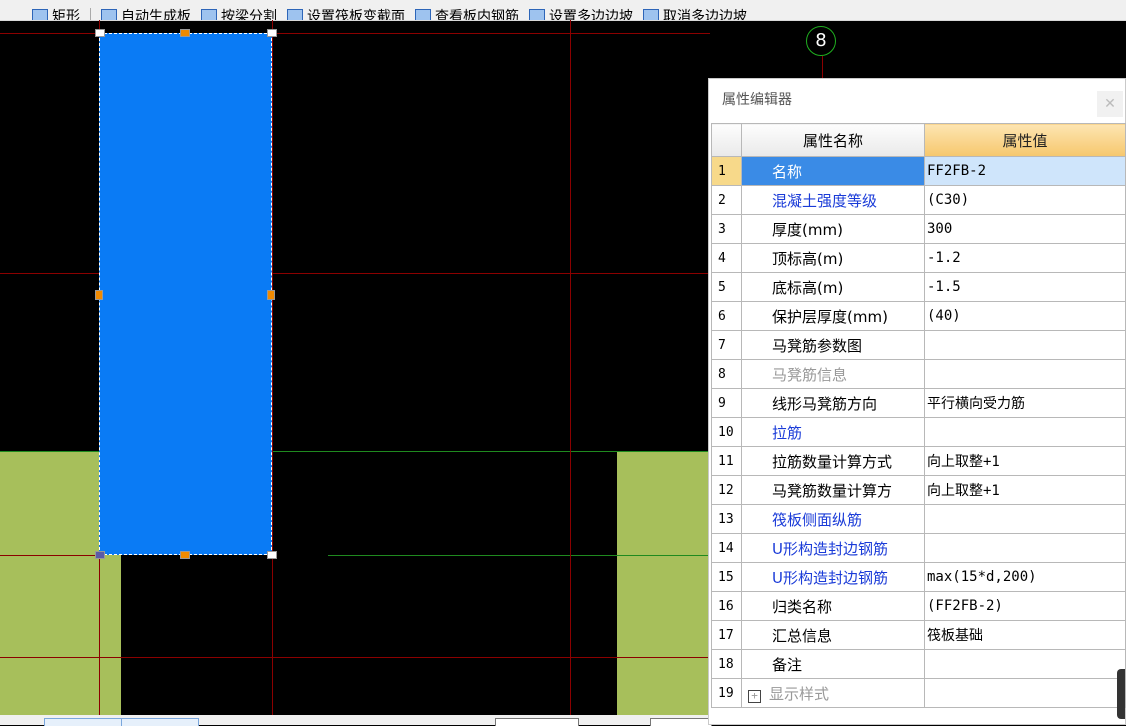 Image resolution: width=1126 pixels, height=726 pixels. Describe the element at coordinates (726, 287) in the screenshot. I see `row-index: 5` at that location.